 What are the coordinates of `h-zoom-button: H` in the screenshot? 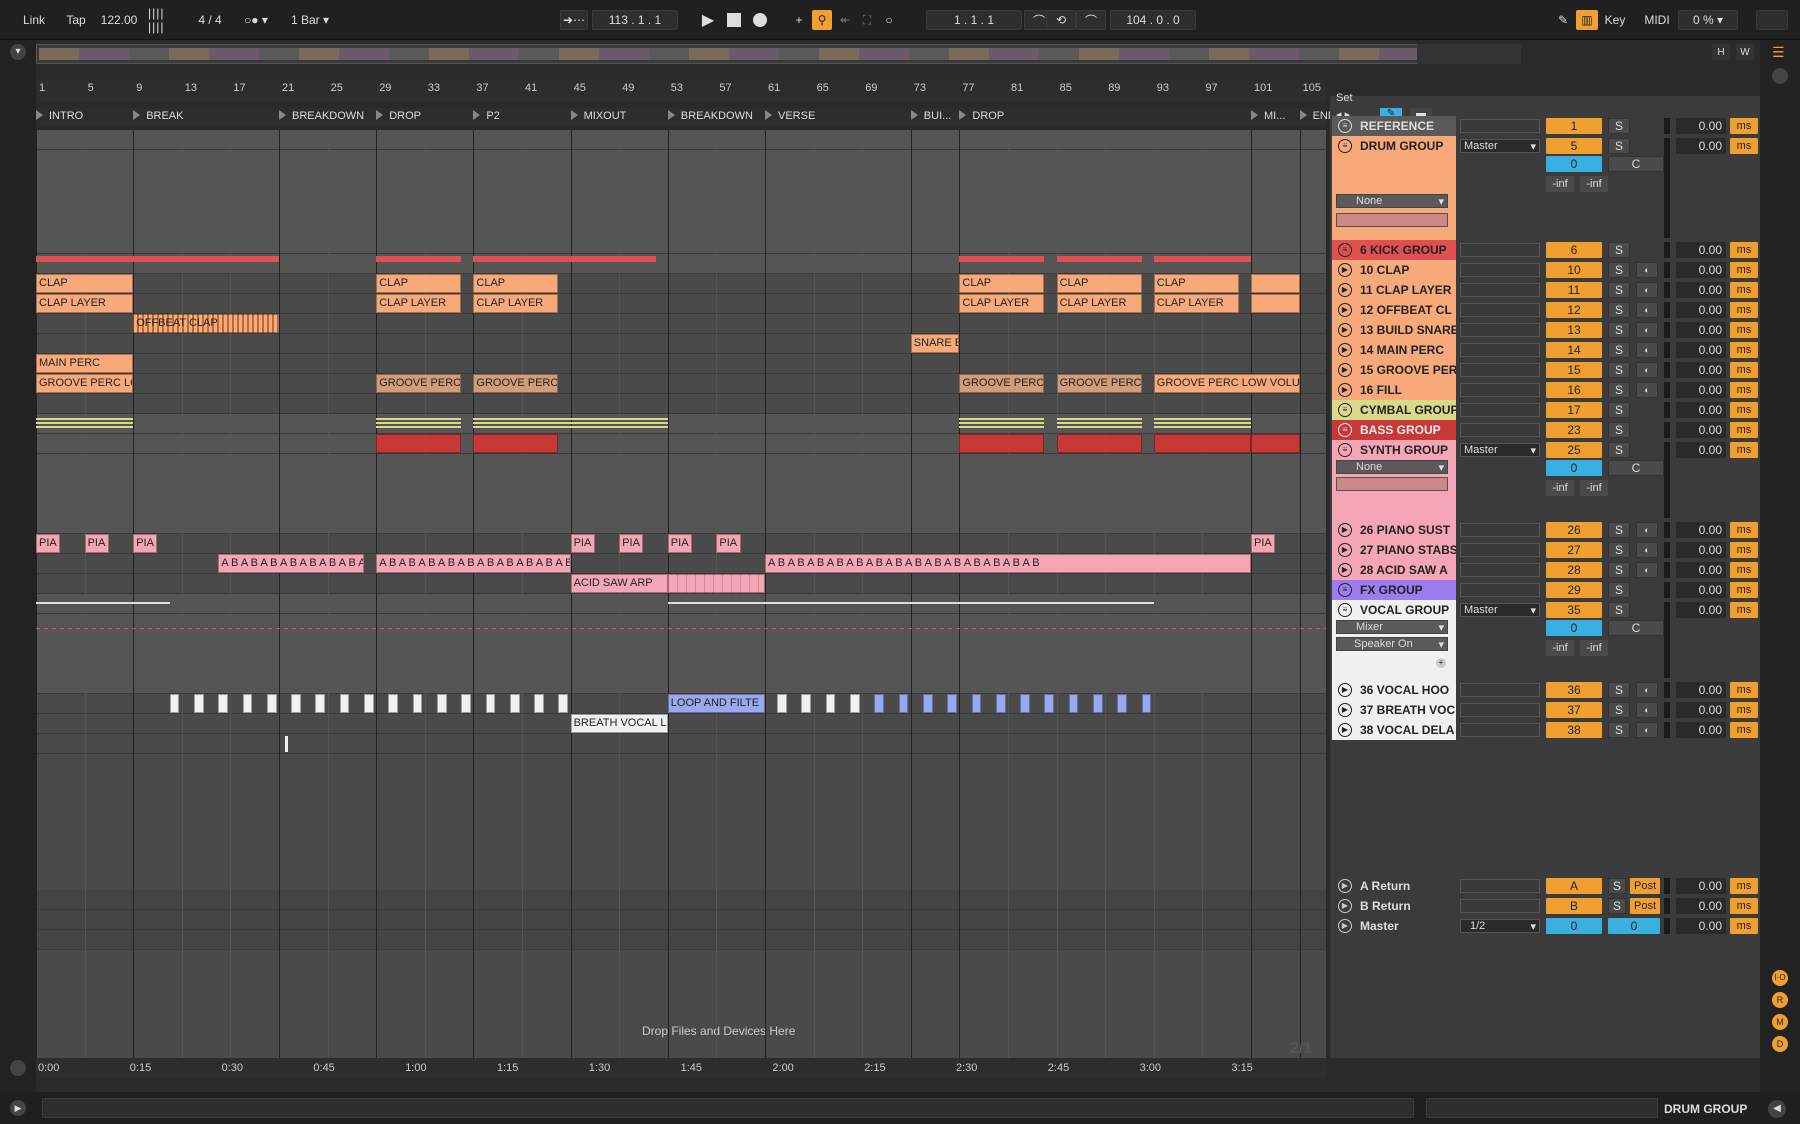 It's located at (1721, 52).